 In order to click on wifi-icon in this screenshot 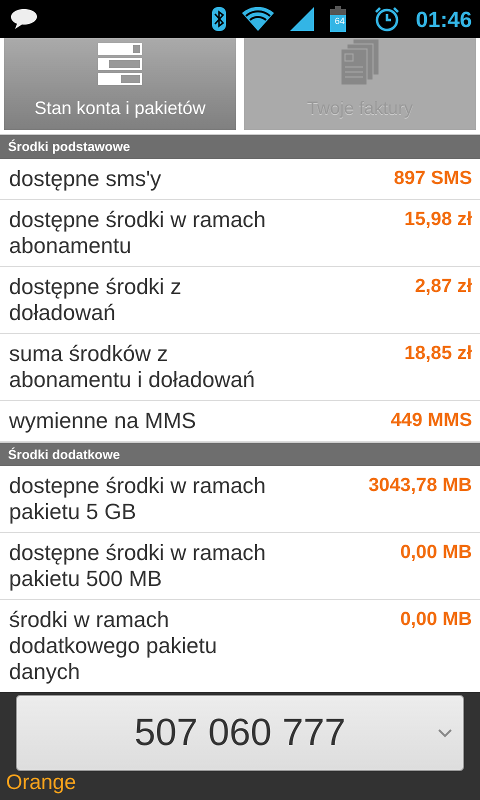, I will do `click(258, 19)`.